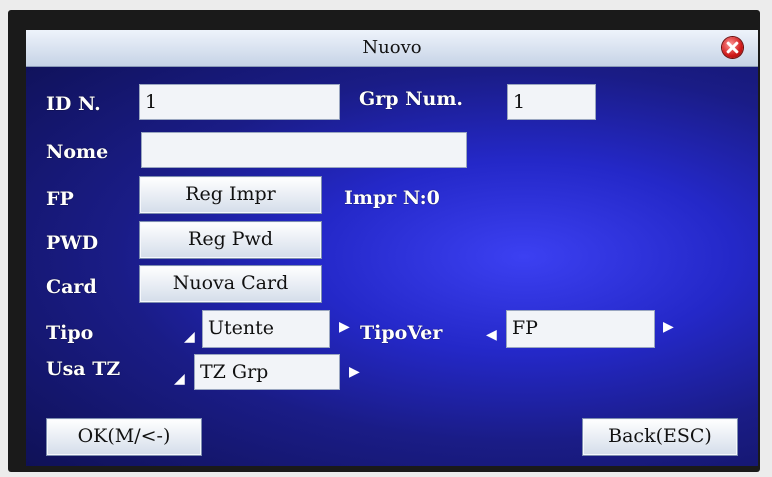  I want to click on nome-label: Nome, so click(77, 152).